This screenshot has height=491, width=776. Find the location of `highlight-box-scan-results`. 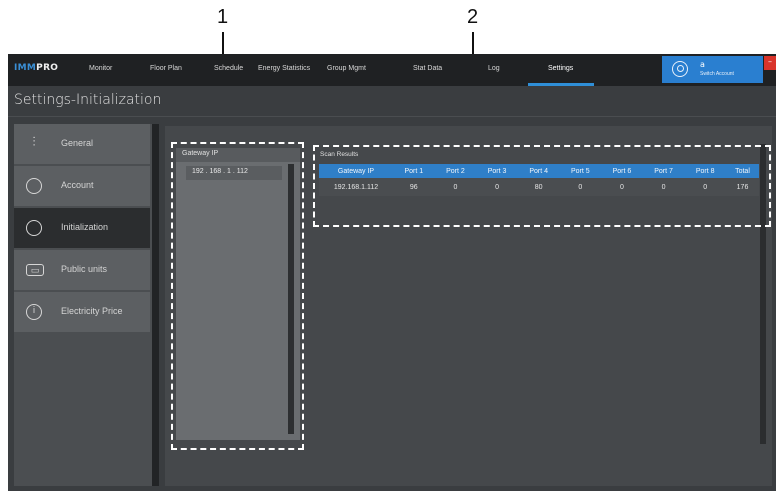

highlight-box-scan-results is located at coordinates (542, 186).